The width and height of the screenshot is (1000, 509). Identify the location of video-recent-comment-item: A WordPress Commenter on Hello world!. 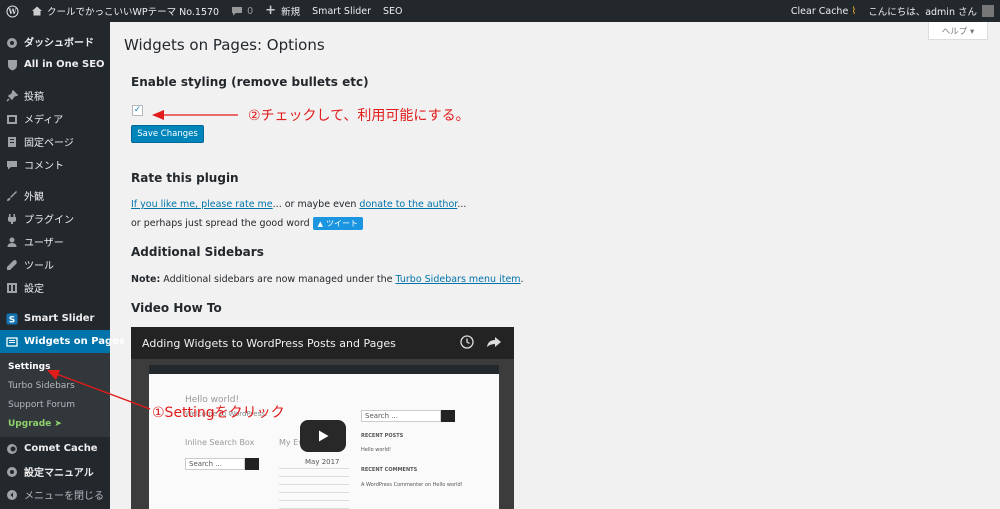
(412, 485).